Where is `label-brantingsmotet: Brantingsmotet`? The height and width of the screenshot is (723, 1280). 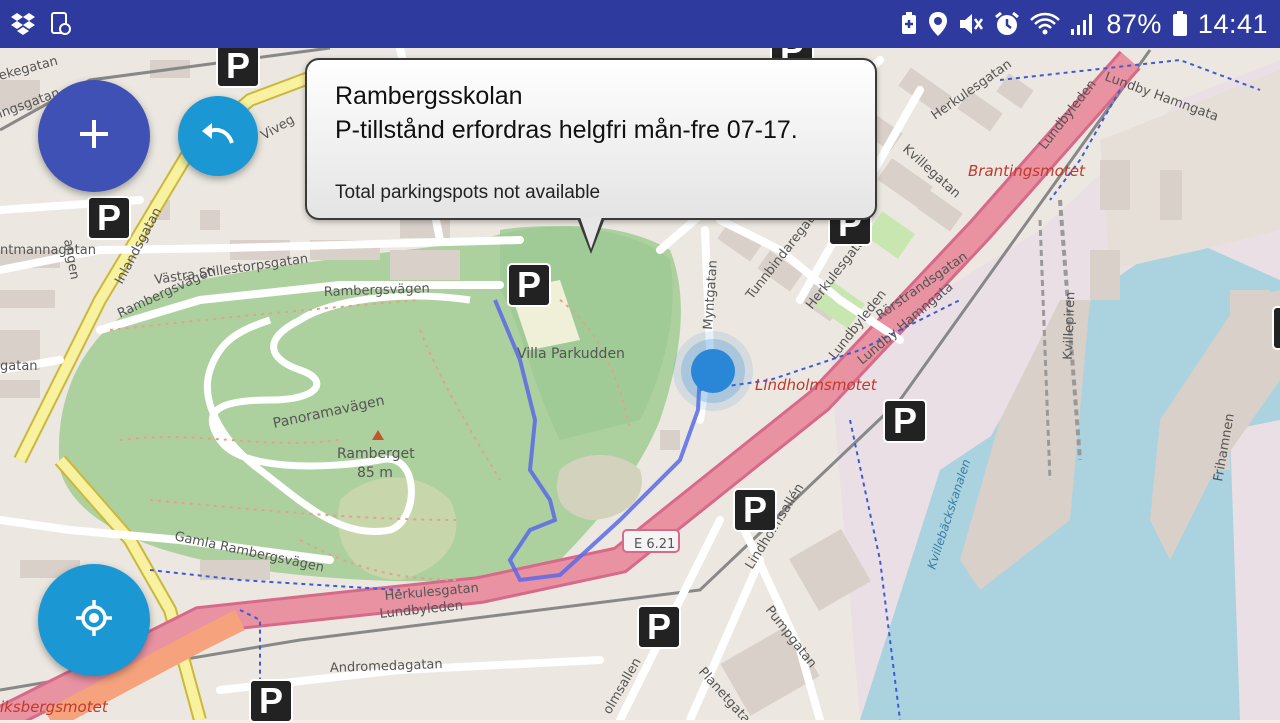
label-brantingsmotet: Brantingsmotet is located at coordinates (1027, 171).